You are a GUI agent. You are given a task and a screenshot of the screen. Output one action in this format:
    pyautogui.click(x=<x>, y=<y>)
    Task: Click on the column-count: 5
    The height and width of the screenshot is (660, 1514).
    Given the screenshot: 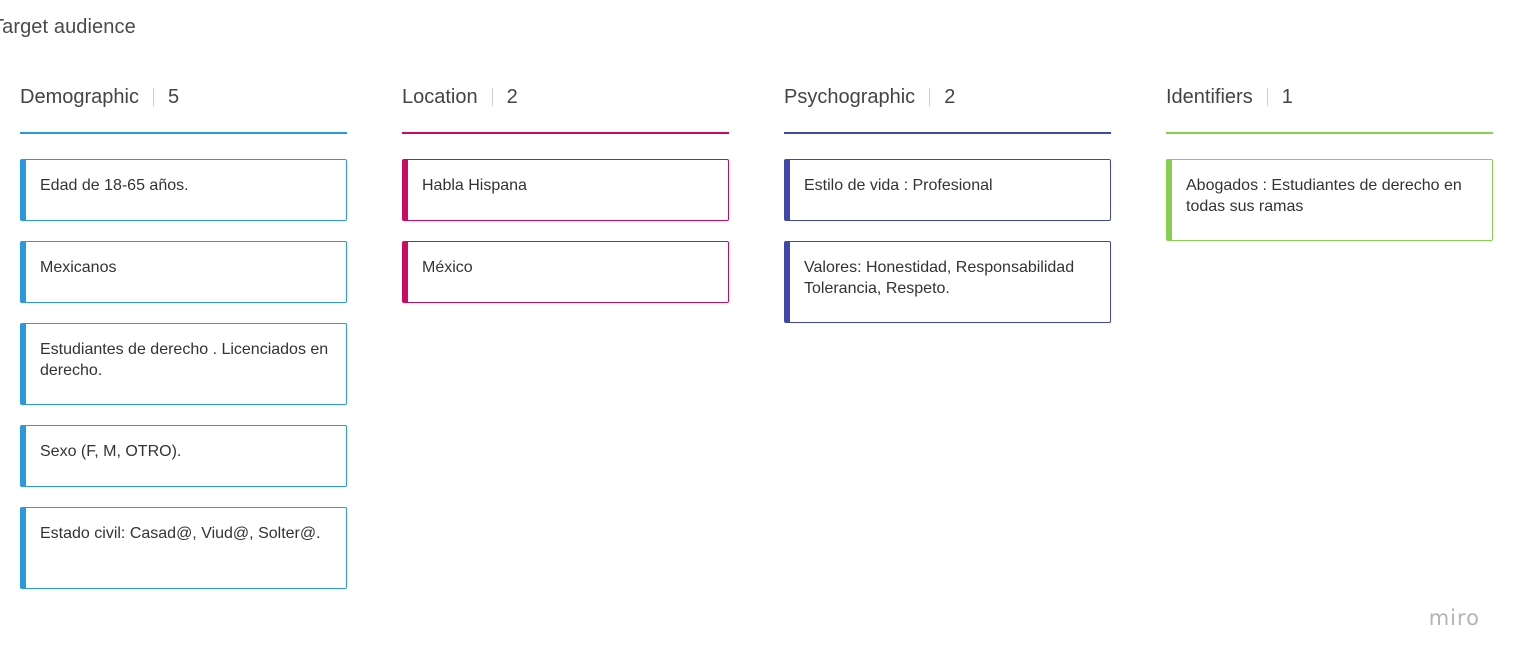 What is the action you would take?
    pyautogui.click(x=173, y=97)
    